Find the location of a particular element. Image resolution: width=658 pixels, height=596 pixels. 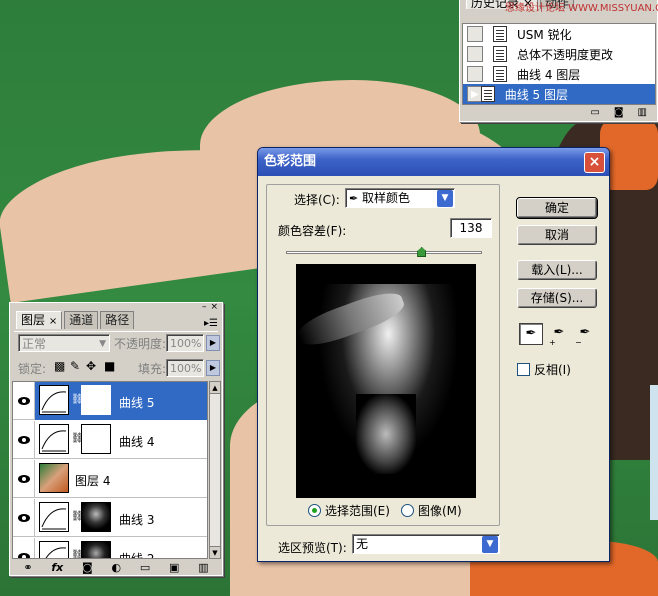

eyedropper-icon: ✒ is located at coordinates (531, 333).